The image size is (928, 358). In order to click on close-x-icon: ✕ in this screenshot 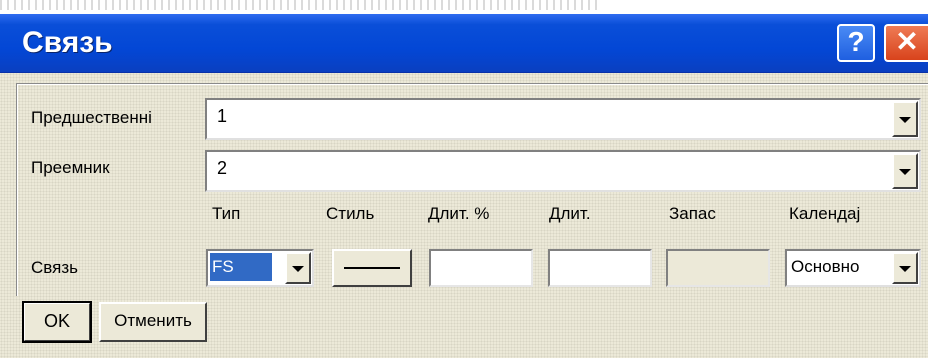, I will do `click(907, 41)`.